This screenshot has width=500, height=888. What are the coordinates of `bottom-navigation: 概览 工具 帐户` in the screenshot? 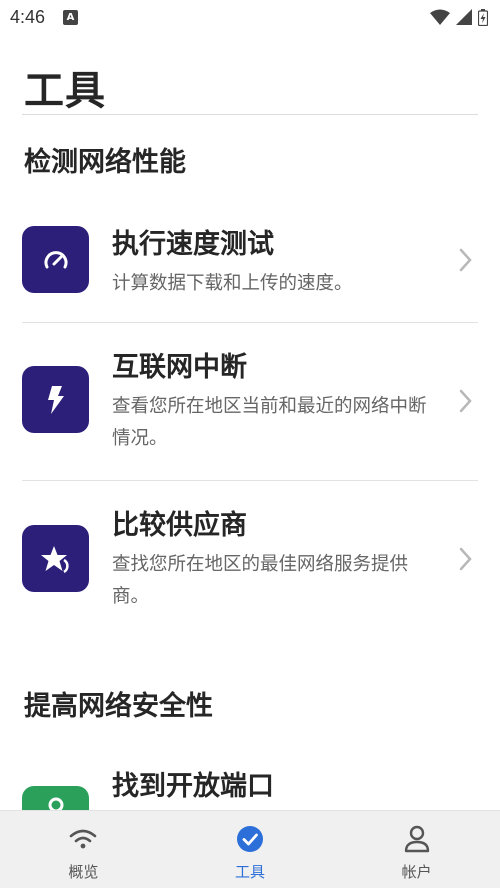 It's located at (250, 849).